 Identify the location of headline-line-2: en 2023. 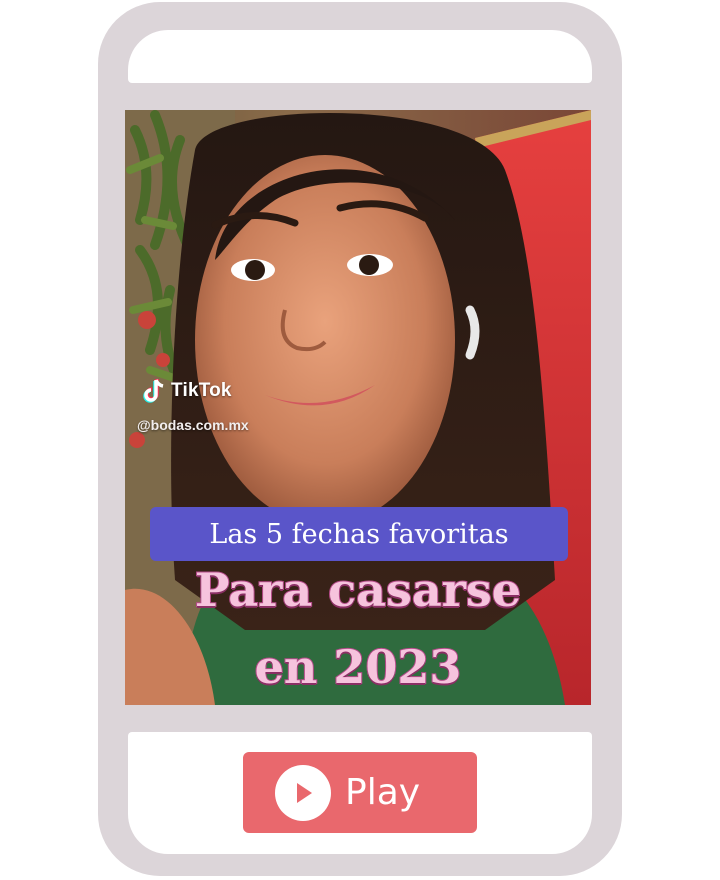
(358, 667).